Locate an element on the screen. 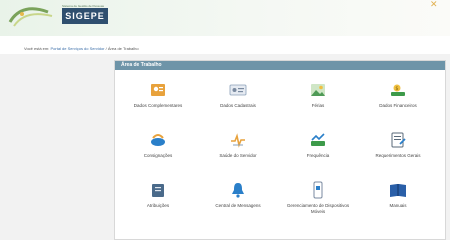 The image size is (450, 240). tile-label: Gerenciamento de Dispositivos Móveis is located at coordinates (318, 208).